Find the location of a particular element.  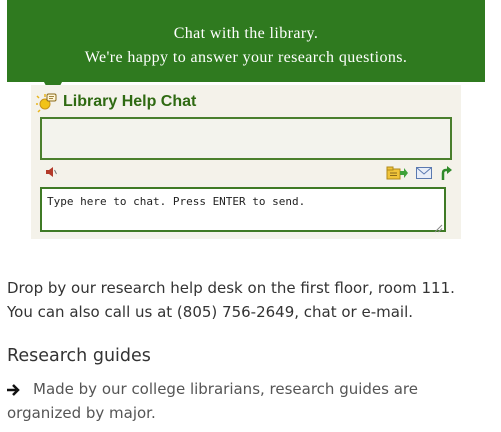

resize-grip-icon is located at coordinates (438, 229).